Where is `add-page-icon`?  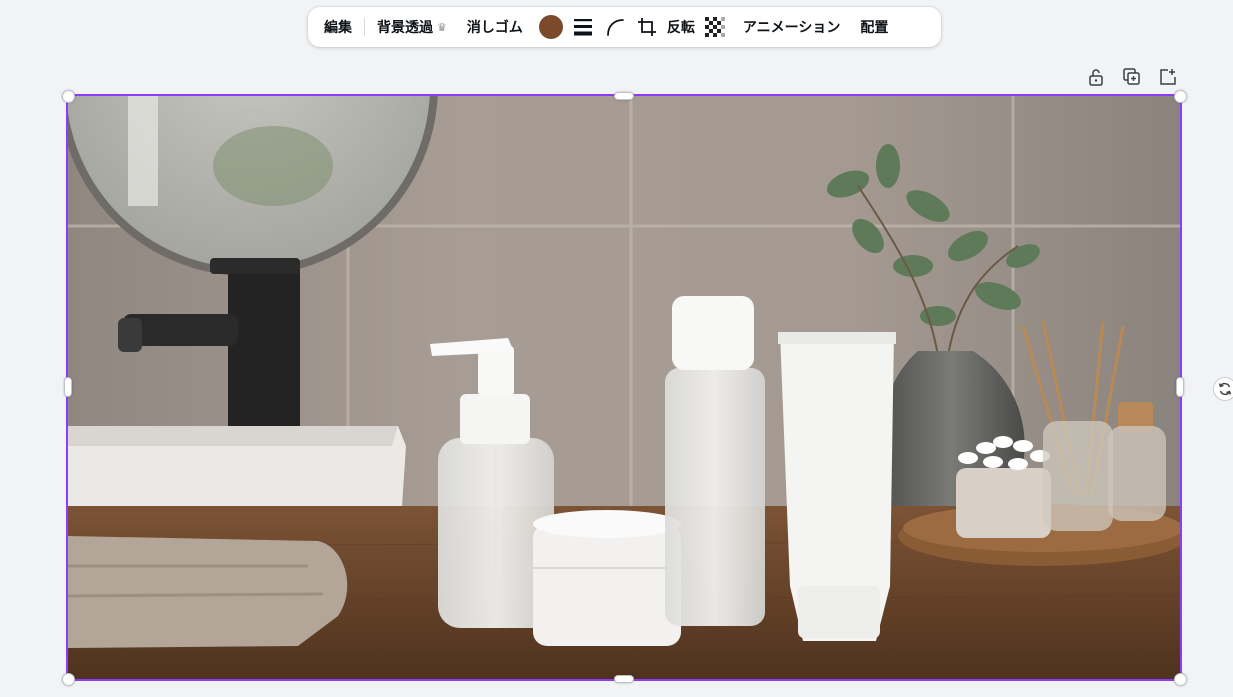
add-page-icon is located at coordinates (1168, 77).